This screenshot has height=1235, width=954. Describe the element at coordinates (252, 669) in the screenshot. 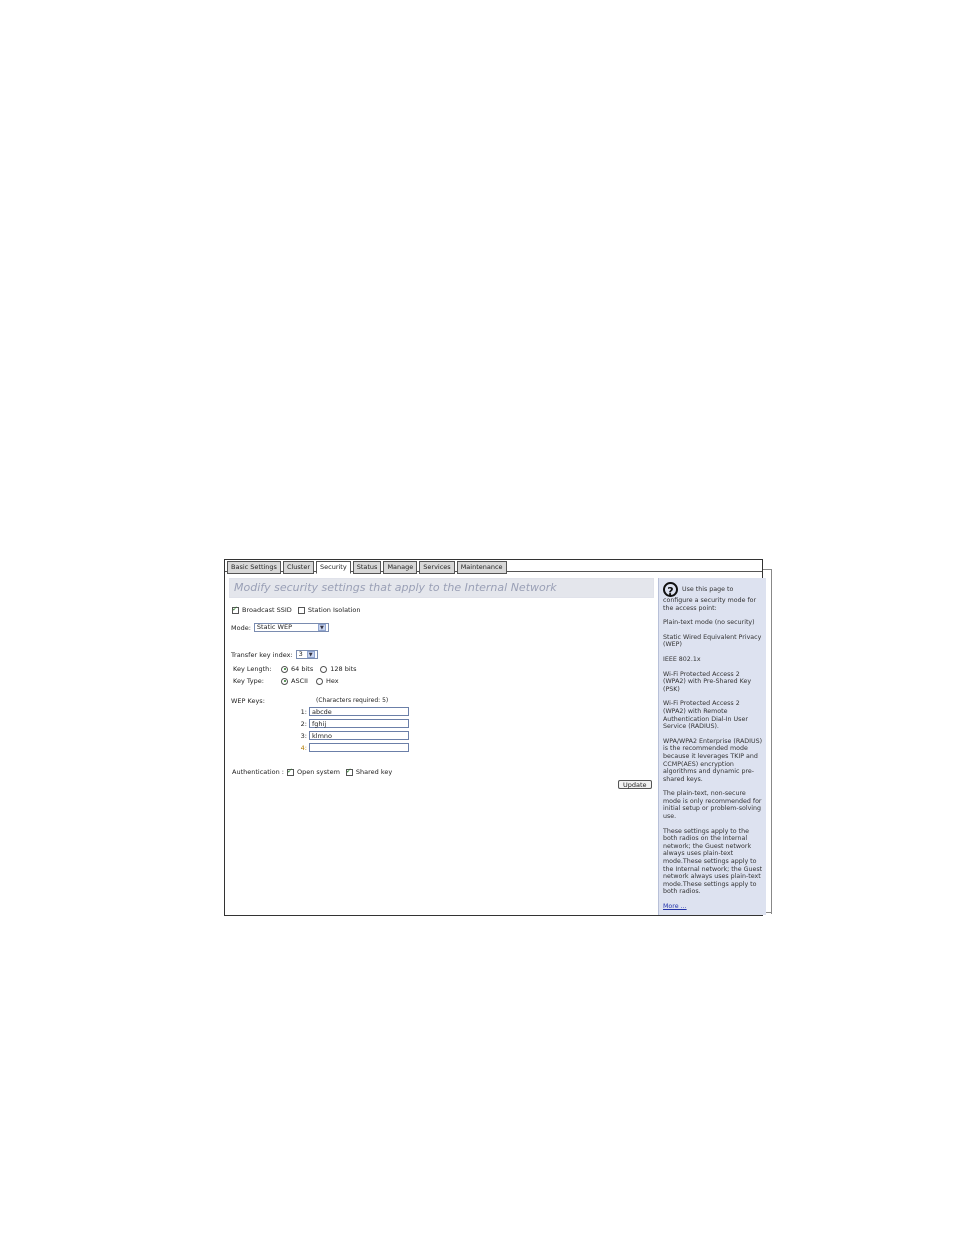

I see `key-length-label: Key Length:` at that location.